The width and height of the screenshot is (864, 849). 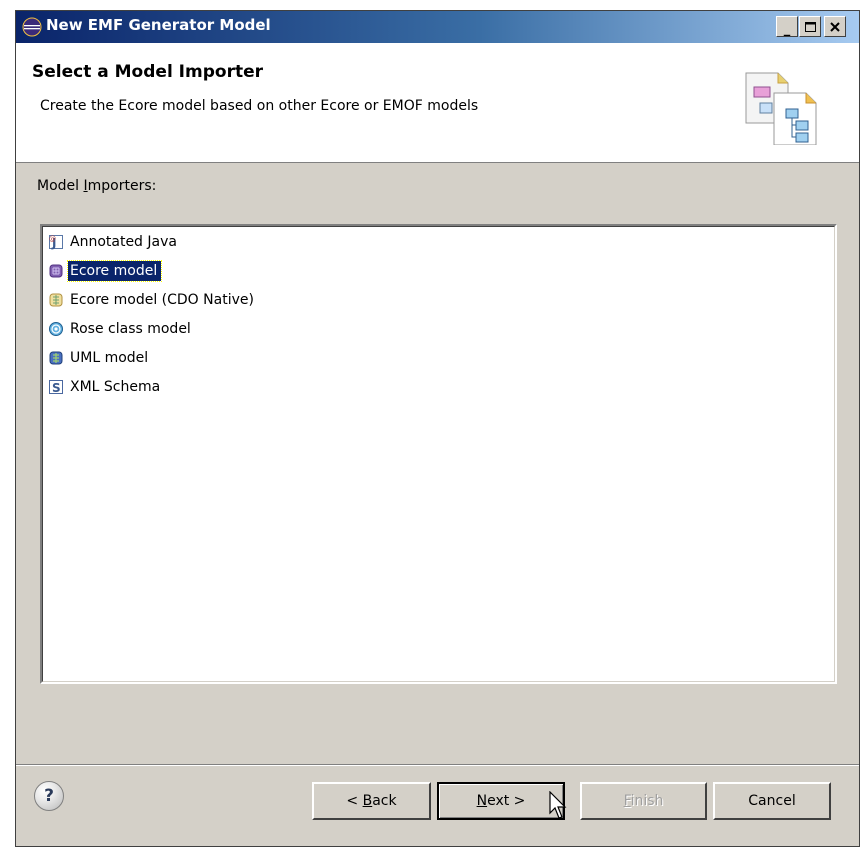 I want to click on minimize-icon: _, so click(x=787, y=29).